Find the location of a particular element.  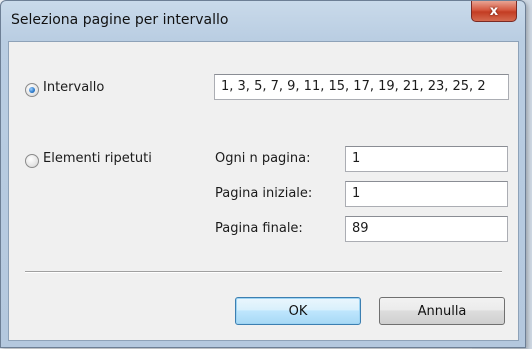

close-icon: x is located at coordinates (494, 11).